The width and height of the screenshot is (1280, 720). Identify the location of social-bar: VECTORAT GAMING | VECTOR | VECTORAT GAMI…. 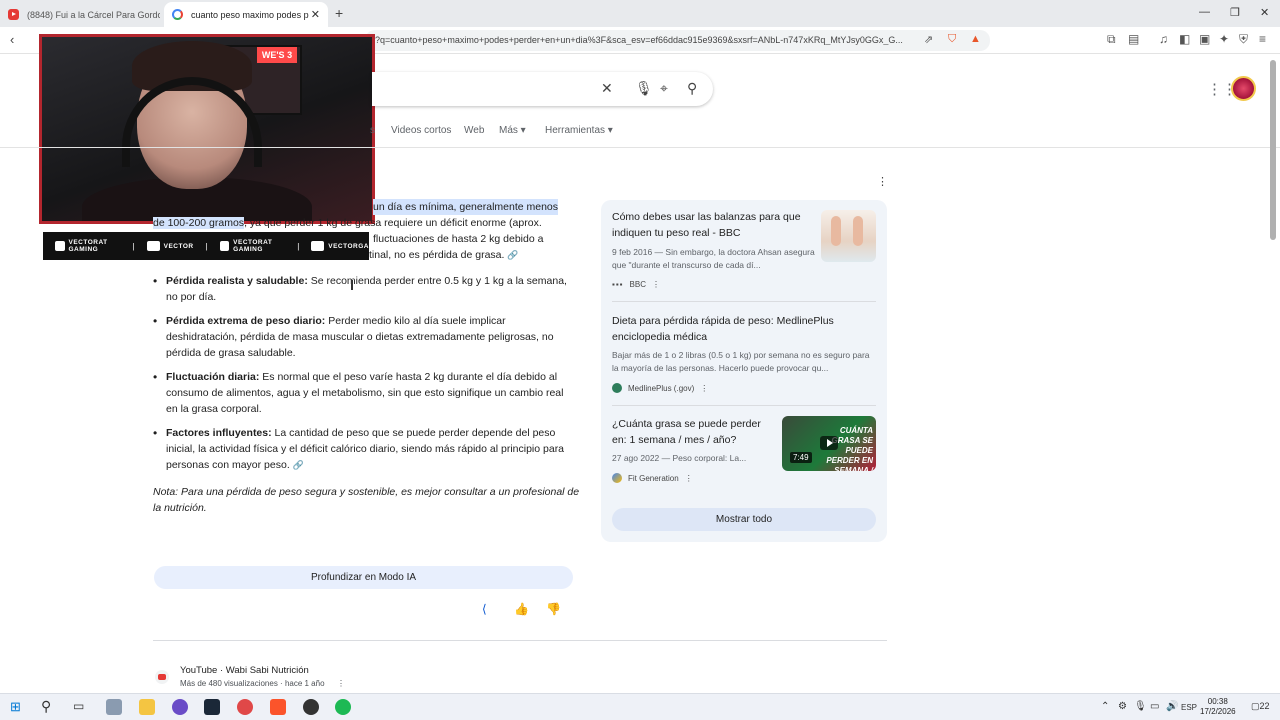
(206, 246).